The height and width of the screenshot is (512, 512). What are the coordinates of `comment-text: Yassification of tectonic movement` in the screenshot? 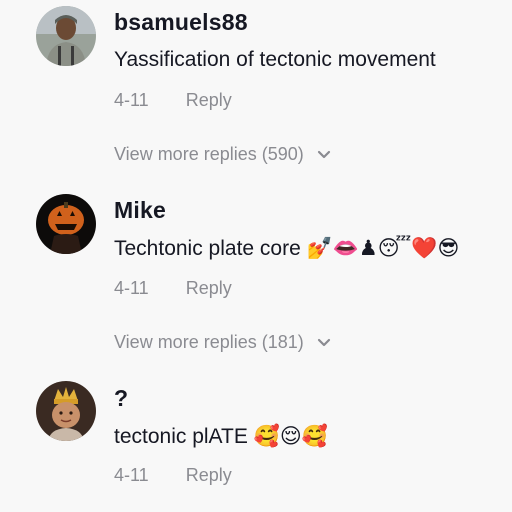 It's located at (275, 59).